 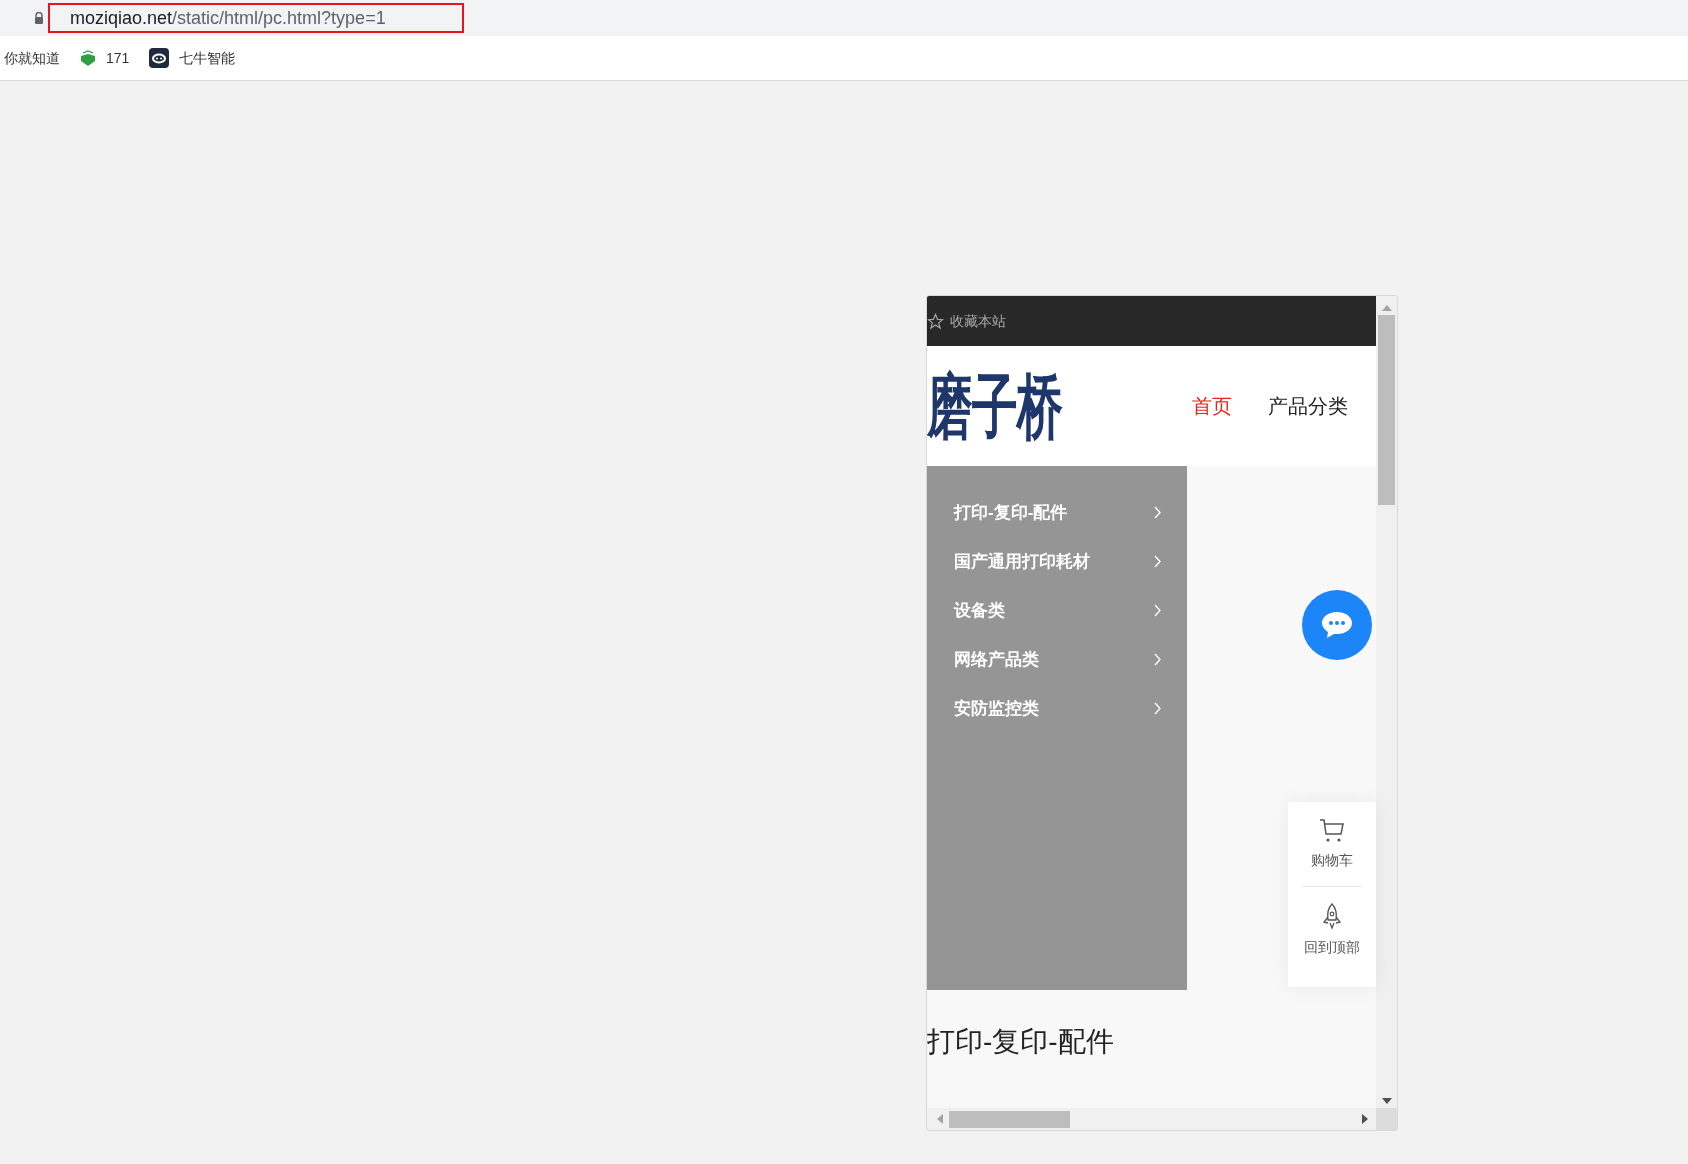 What do you see at coordinates (1386, 1101) in the screenshot?
I see `scroll-down-arrow-icon` at bounding box center [1386, 1101].